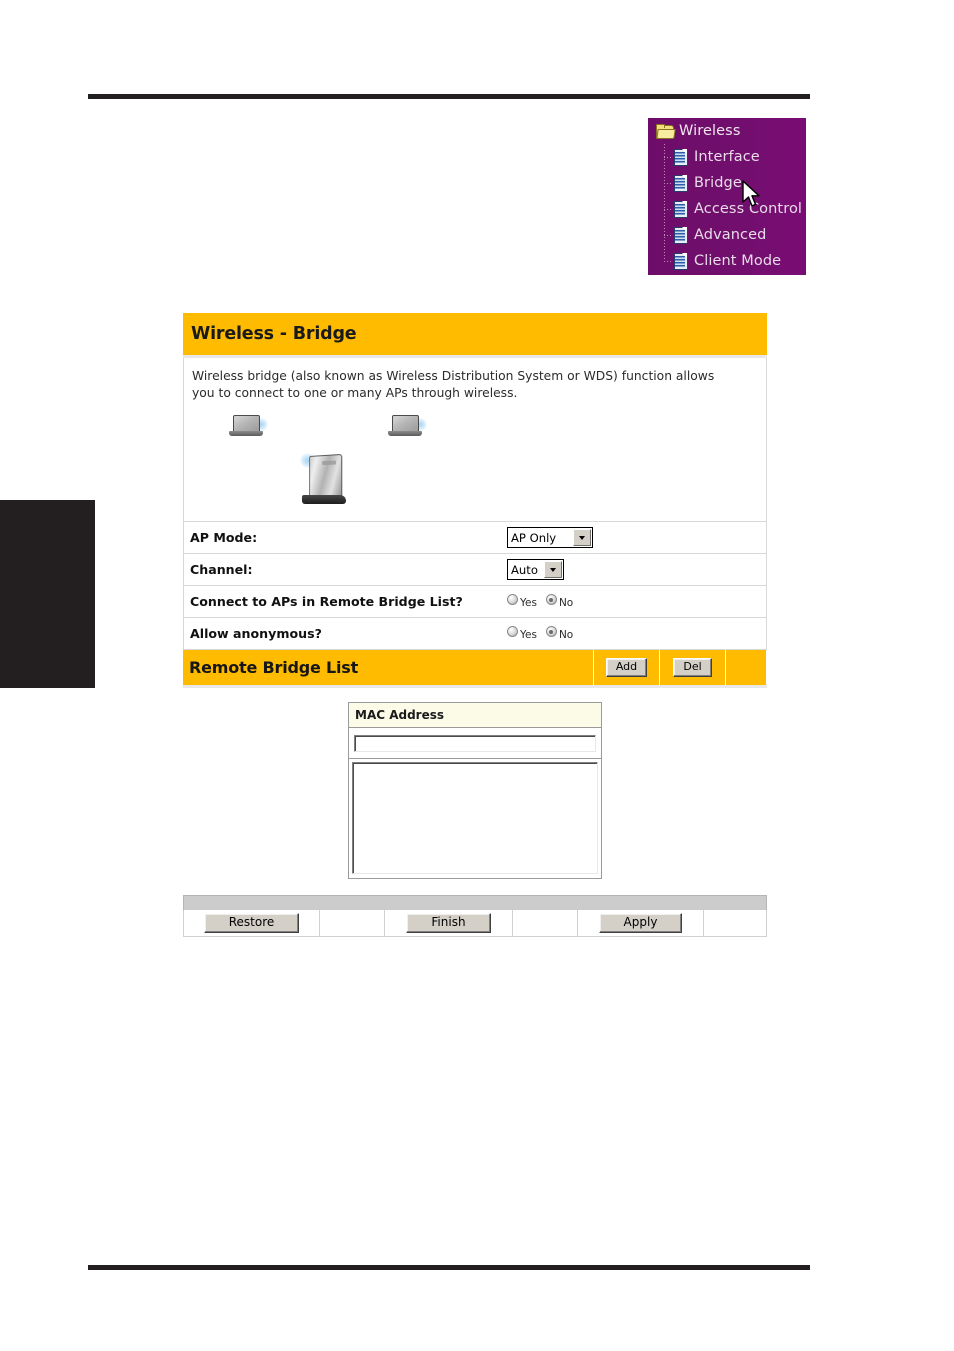 The width and height of the screenshot is (954, 1351). I want to click on form-row-allow-anonymous: Allow anonymous? Yes No, so click(475, 634).